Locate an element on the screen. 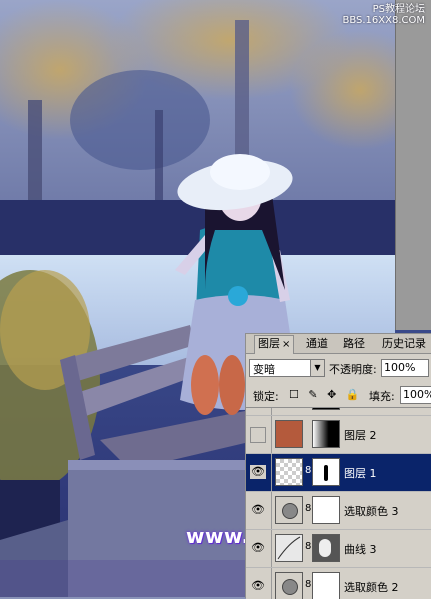  tab-channels: 通道 is located at coordinates (317, 344).